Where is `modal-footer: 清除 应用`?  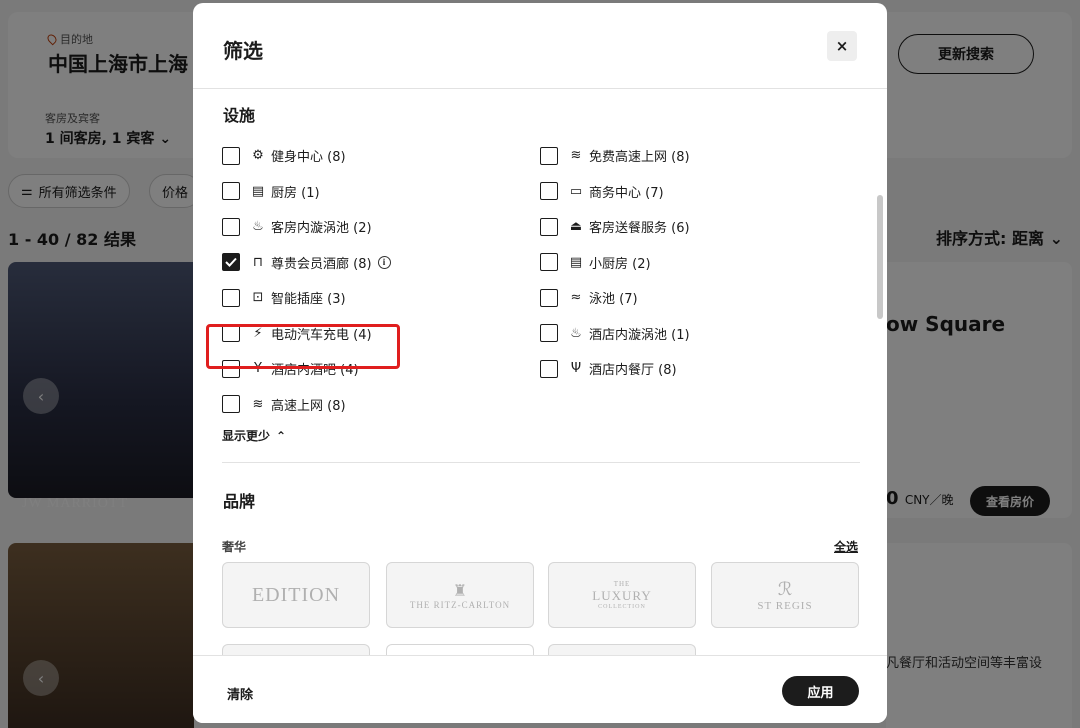 modal-footer: 清除 应用 is located at coordinates (540, 689).